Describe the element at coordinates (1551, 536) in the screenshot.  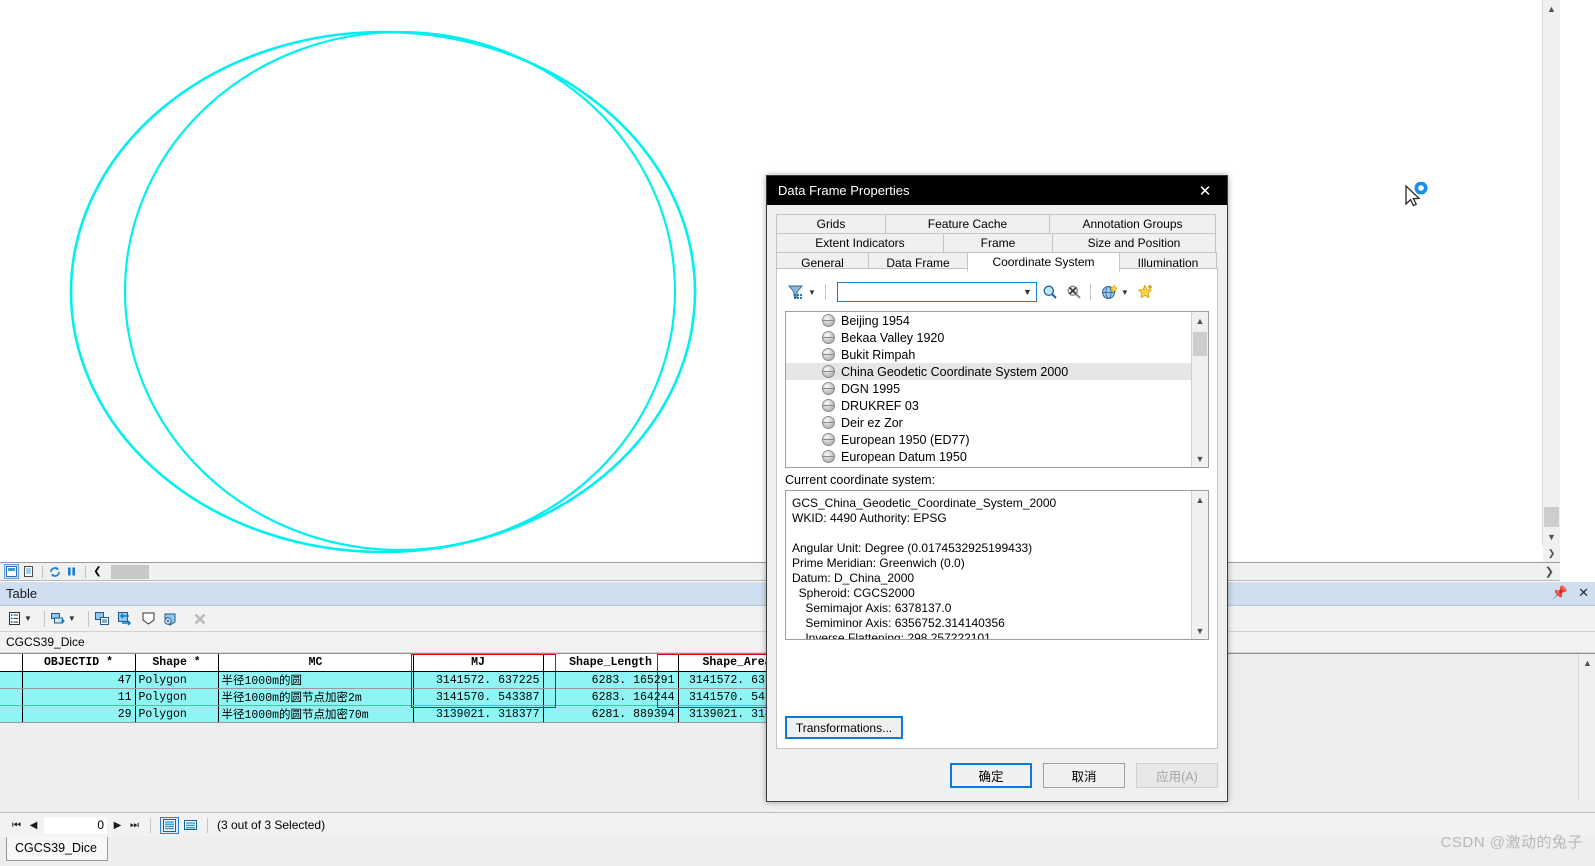
I see `scroll-down-icon: ▼` at that location.